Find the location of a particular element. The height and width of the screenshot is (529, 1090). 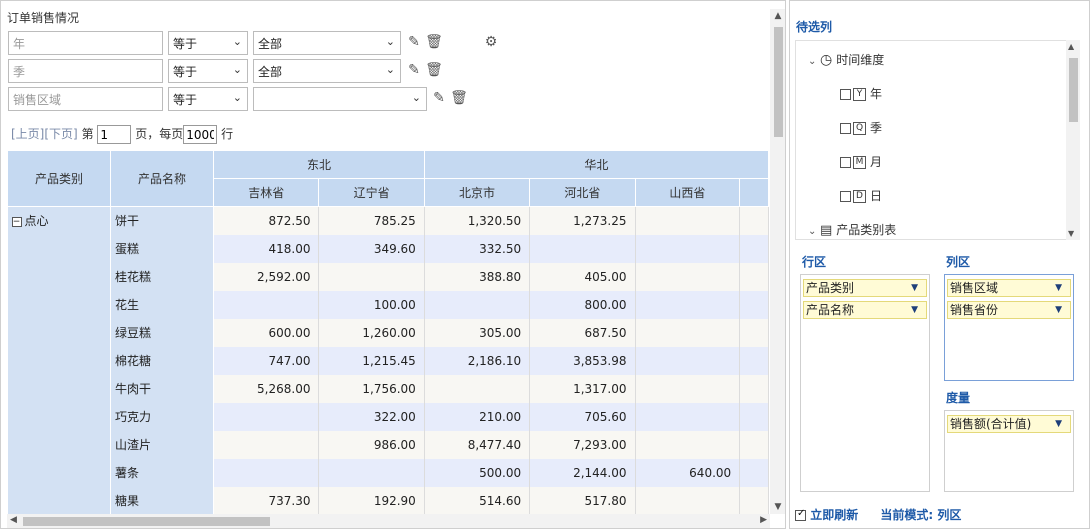

header-province: 辽宁省 is located at coordinates (371, 192).